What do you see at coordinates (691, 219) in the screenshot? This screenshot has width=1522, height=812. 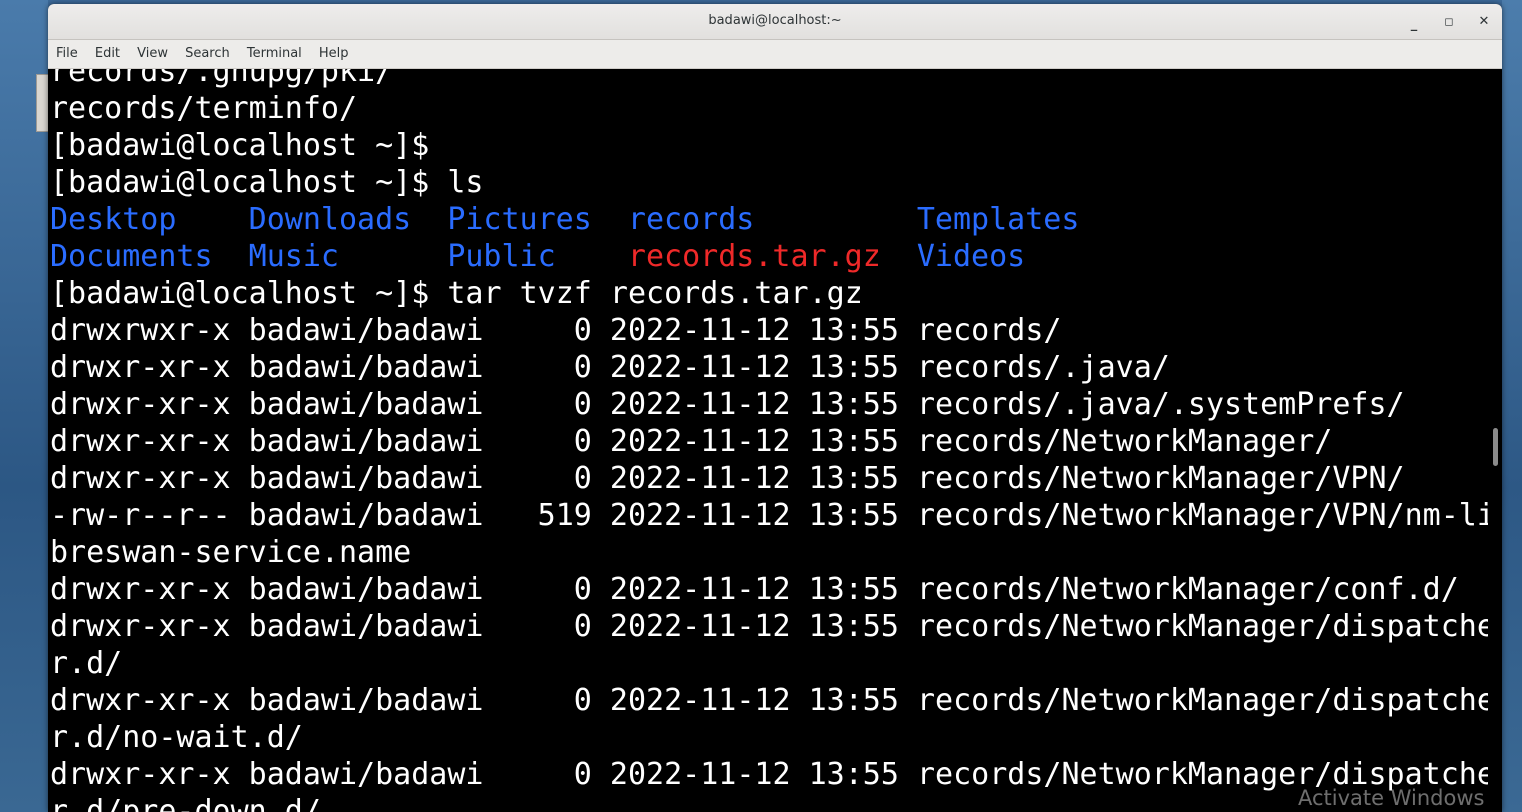 I see `ls-entry-directory: records` at bounding box center [691, 219].